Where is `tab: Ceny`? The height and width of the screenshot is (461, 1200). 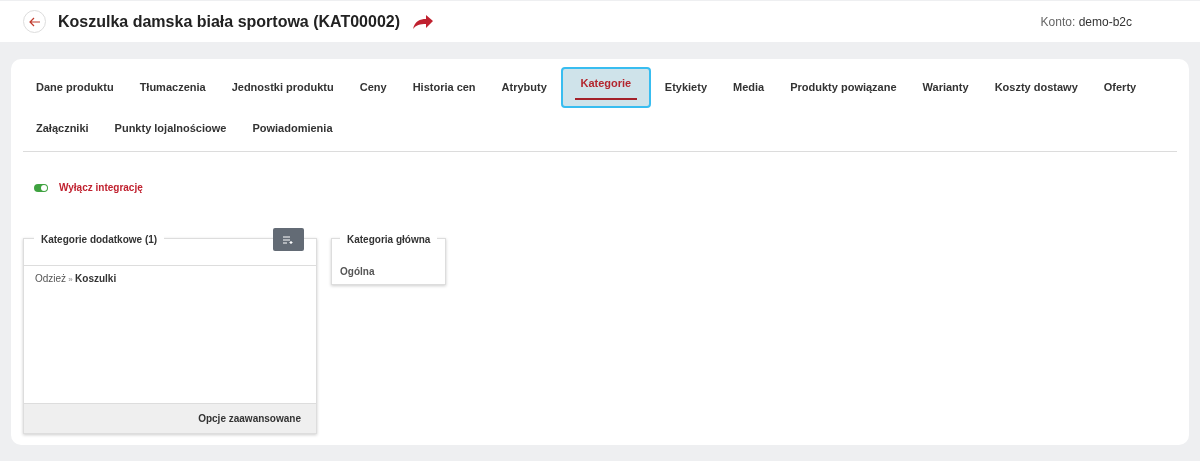
tab: Ceny is located at coordinates (373, 87).